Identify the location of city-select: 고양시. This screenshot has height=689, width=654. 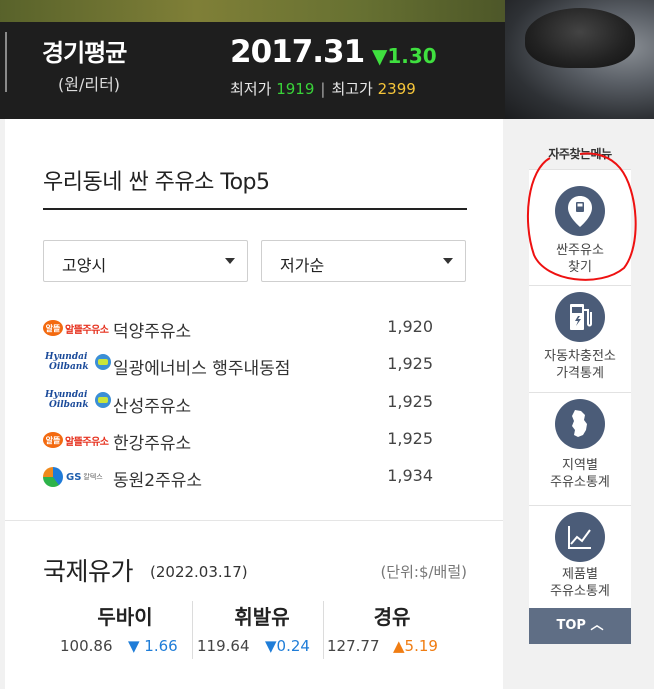
(145, 261).